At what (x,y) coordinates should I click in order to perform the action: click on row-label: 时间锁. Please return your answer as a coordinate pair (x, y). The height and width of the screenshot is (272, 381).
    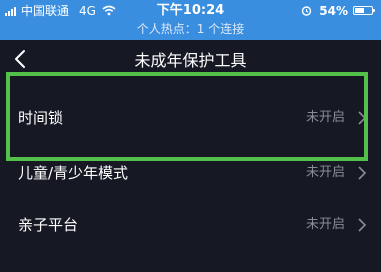
    Looking at the image, I should click on (41, 118).